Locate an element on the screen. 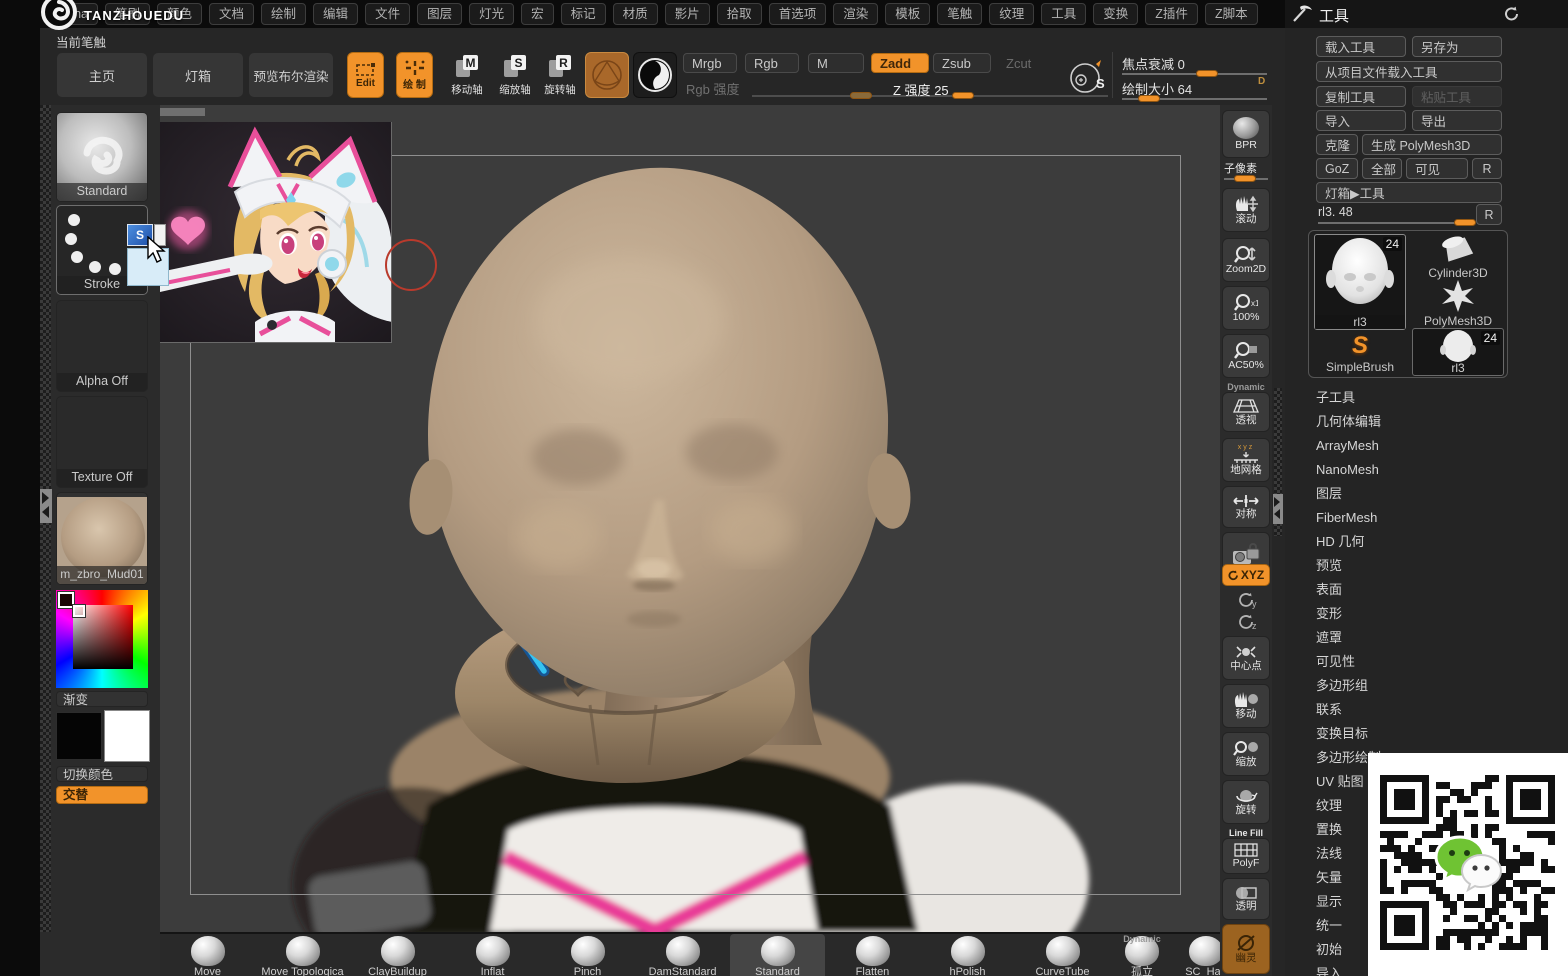  transparent-button: 透明 is located at coordinates (1246, 899).